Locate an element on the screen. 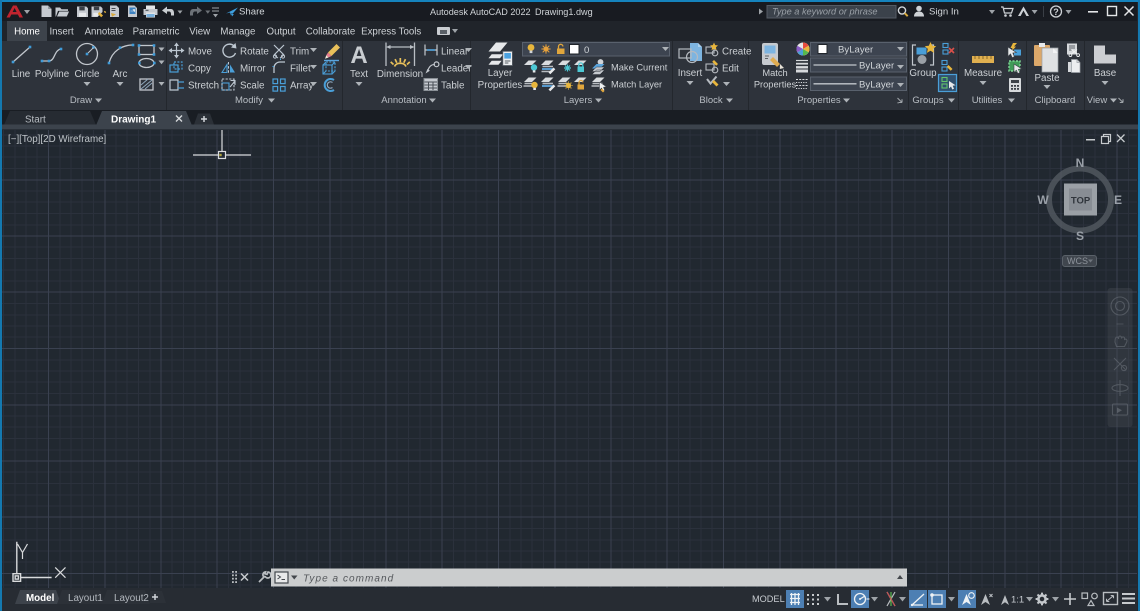  svg-text: Scale is located at coordinates (252, 86).